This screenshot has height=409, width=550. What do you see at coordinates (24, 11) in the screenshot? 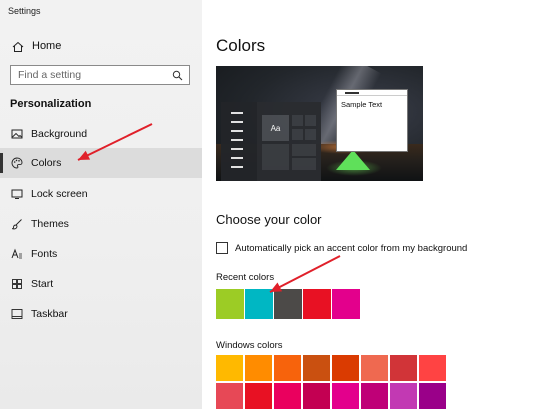
I see `app-title: Settings` at bounding box center [24, 11].